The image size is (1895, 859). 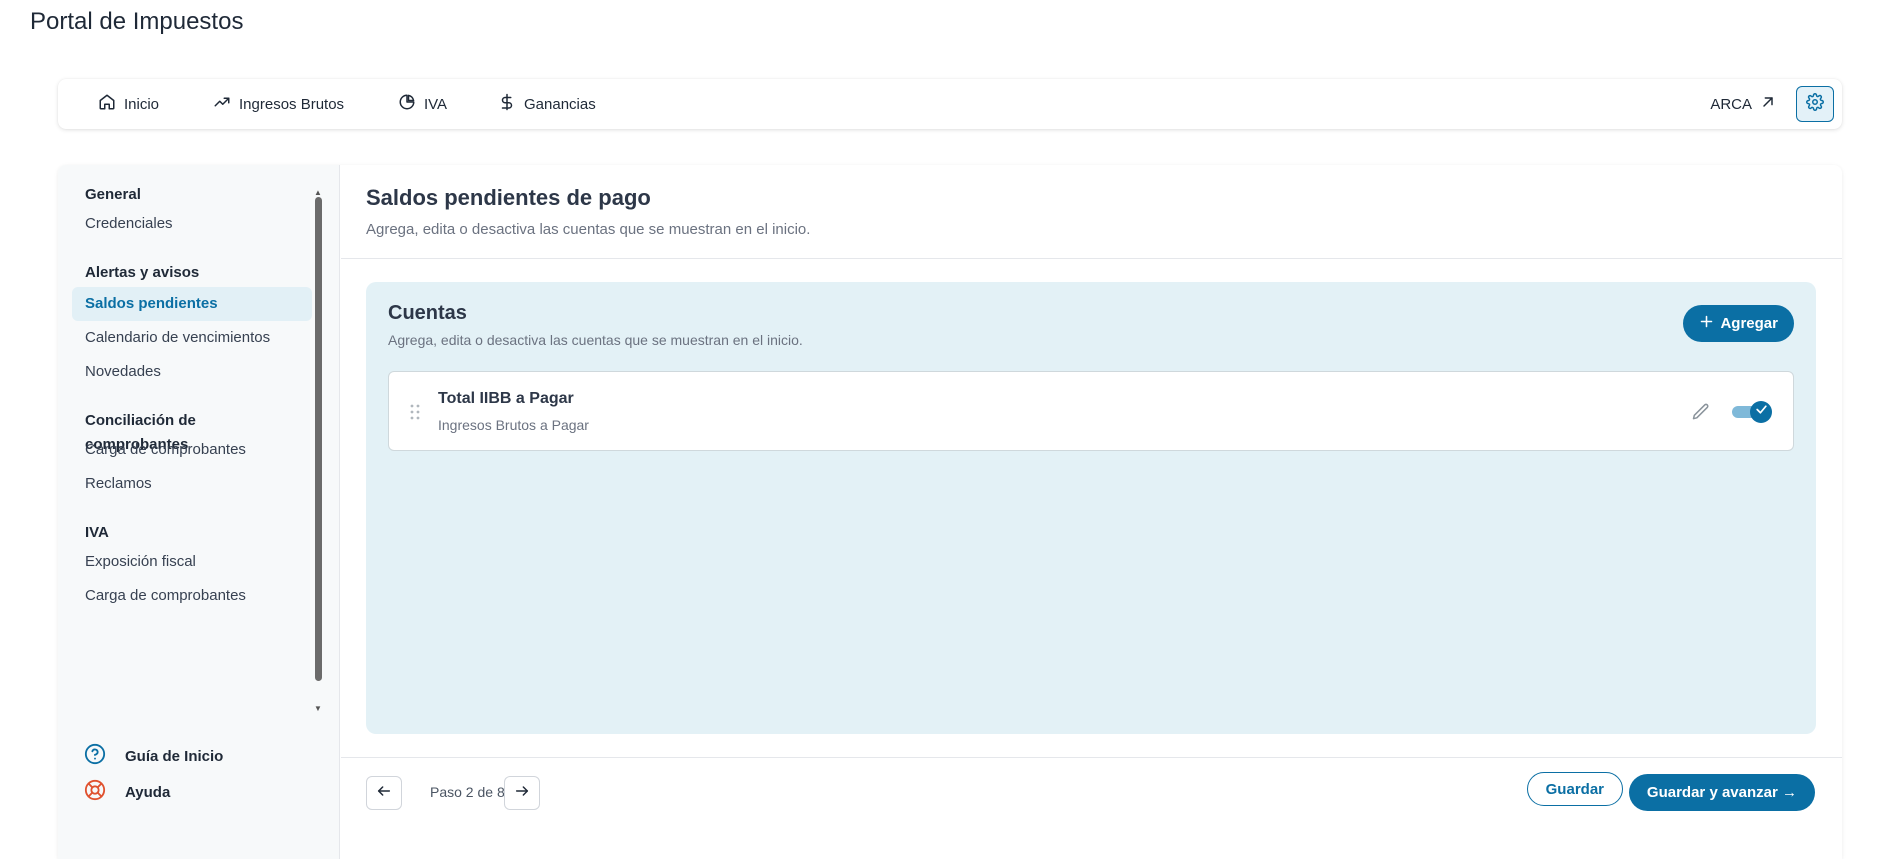 What do you see at coordinates (1721, 792) in the screenshot?
I see `save-and-next-button: Guardar y avanzar →` at bounding box center [1721, 792].